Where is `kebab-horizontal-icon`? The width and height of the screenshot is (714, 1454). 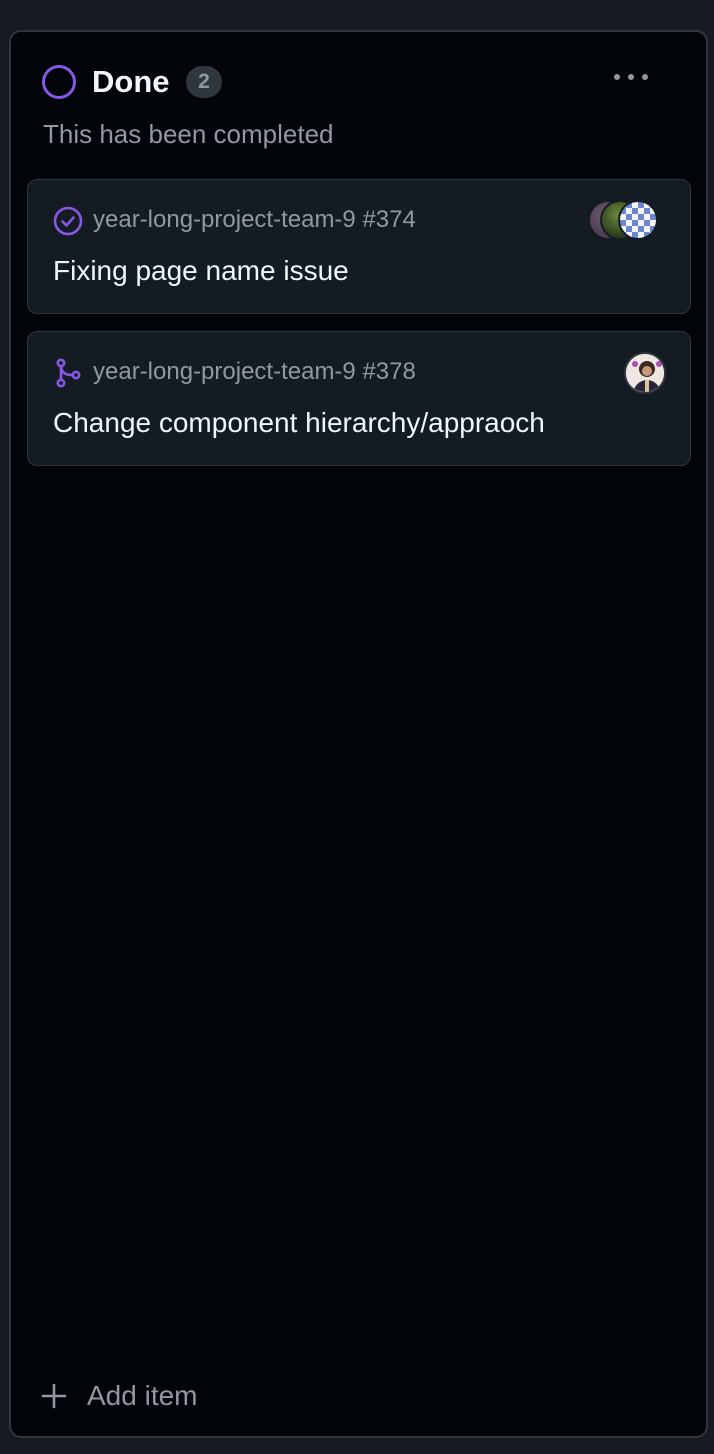 kebab-horizontal-icon is located at coordinates (631, 77).